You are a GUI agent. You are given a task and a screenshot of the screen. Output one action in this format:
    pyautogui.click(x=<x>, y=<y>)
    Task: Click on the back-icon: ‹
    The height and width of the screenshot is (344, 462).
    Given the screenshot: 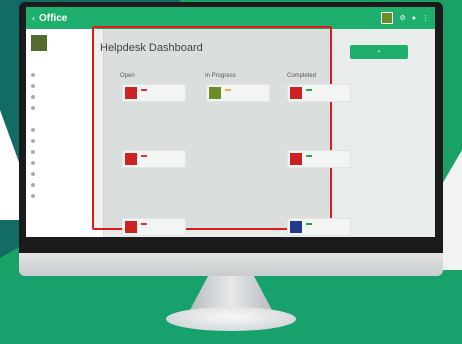 What is the action you would take?
    pyautogui.click(x=33, y=18)
    